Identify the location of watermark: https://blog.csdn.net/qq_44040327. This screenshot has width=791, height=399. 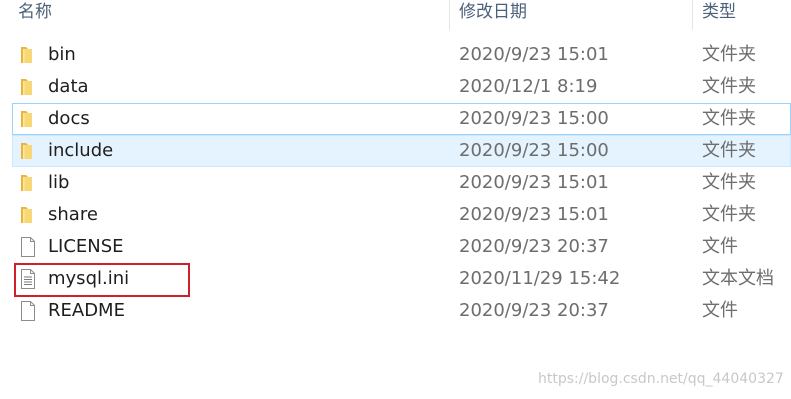
(661, 379).